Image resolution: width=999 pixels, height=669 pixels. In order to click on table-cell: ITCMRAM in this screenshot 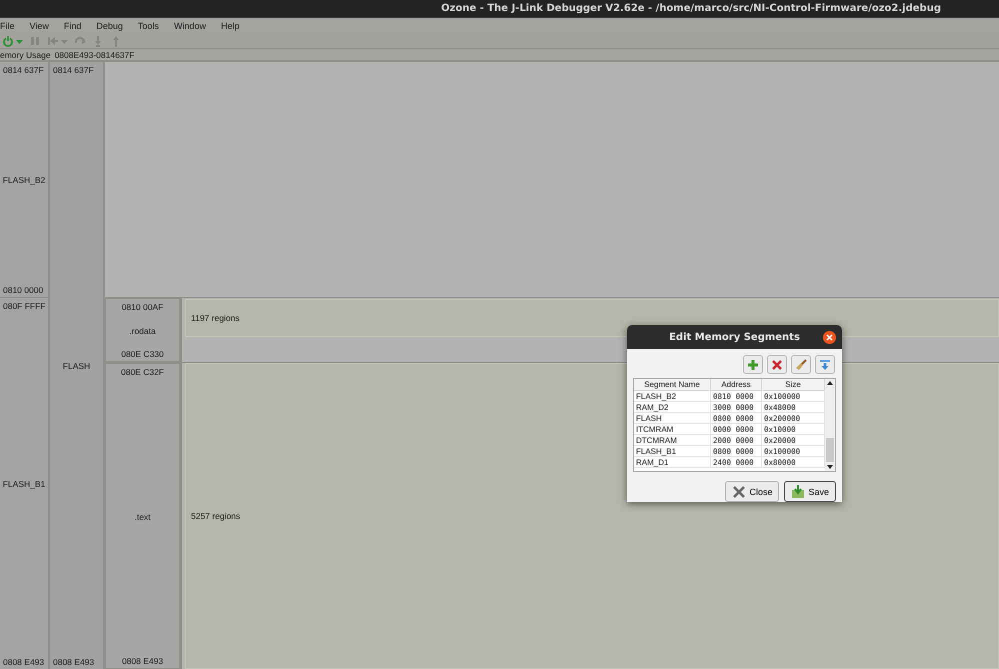, I will do `click(672, 429)`.